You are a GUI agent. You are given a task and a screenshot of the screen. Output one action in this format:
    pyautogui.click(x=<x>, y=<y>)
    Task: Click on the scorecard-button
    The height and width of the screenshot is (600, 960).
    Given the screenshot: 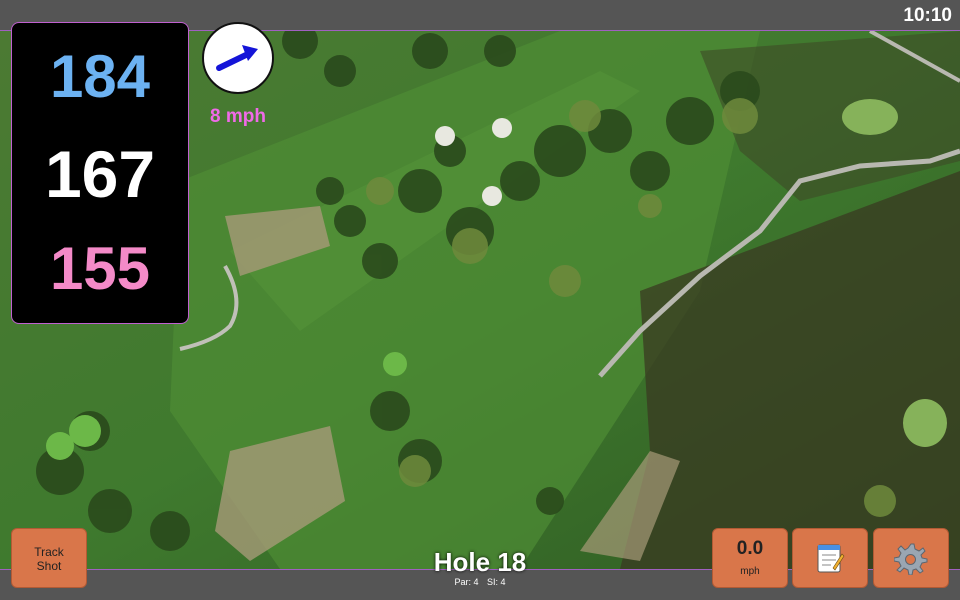 What is the action you would take?
    pyautogui.click(x=830, y=558)
    